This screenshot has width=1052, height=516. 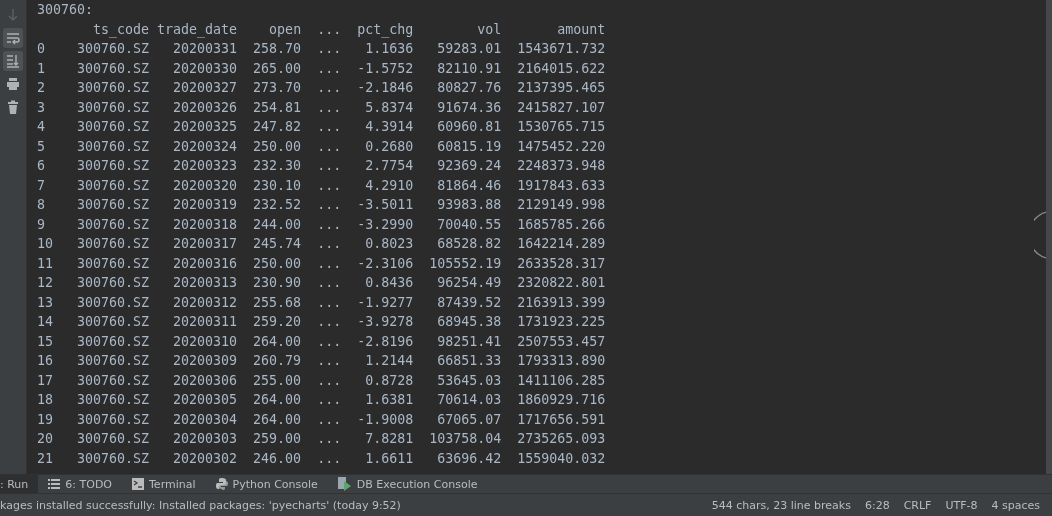 What do you see at coordinates (469, 419) in the screenshot?
I see `table-cell-text: 67065.07` at bounding box center [469, 419].